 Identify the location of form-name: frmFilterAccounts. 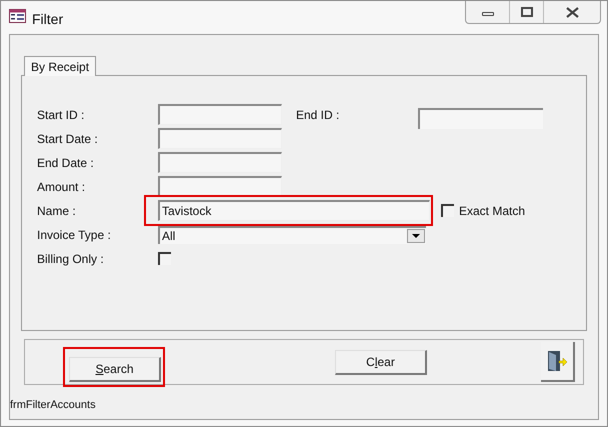
(53, 405).